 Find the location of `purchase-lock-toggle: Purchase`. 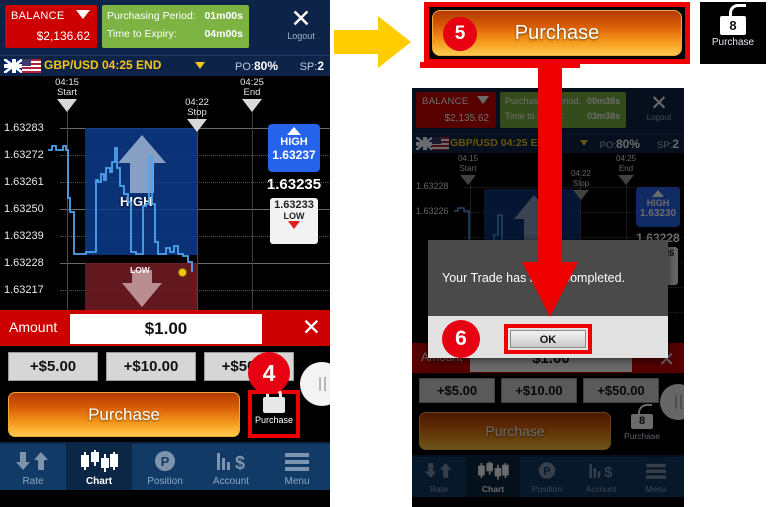

purchase-lock-toggle: Purchase is located at coordinates (274, 412).